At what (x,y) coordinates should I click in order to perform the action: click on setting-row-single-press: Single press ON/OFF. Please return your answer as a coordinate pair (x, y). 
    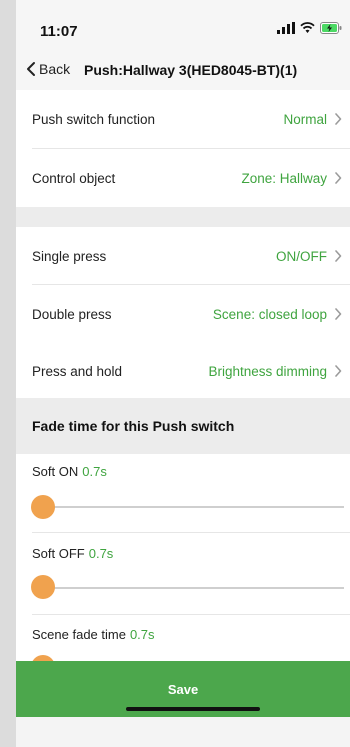
    Looking at the image, I should click on (183, 256).